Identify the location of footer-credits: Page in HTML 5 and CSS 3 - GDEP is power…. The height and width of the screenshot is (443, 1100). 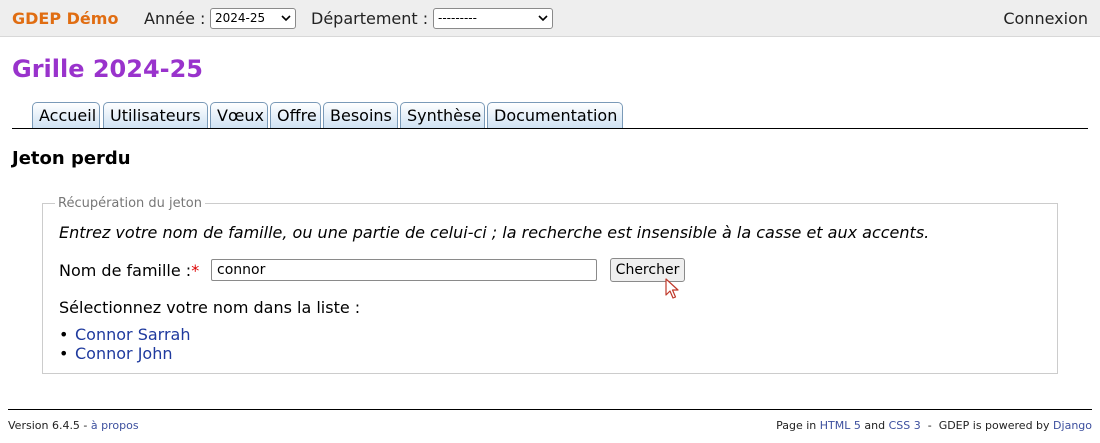
(934, 425).